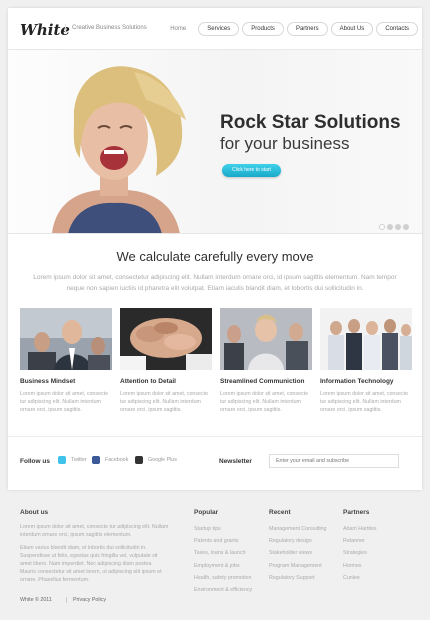 The width and height of the screenshot is (430, 620). What do you see at coordinates (119, 149) in the screenshot?
I see `hero-woman-image` at bounding box center [119, 149].